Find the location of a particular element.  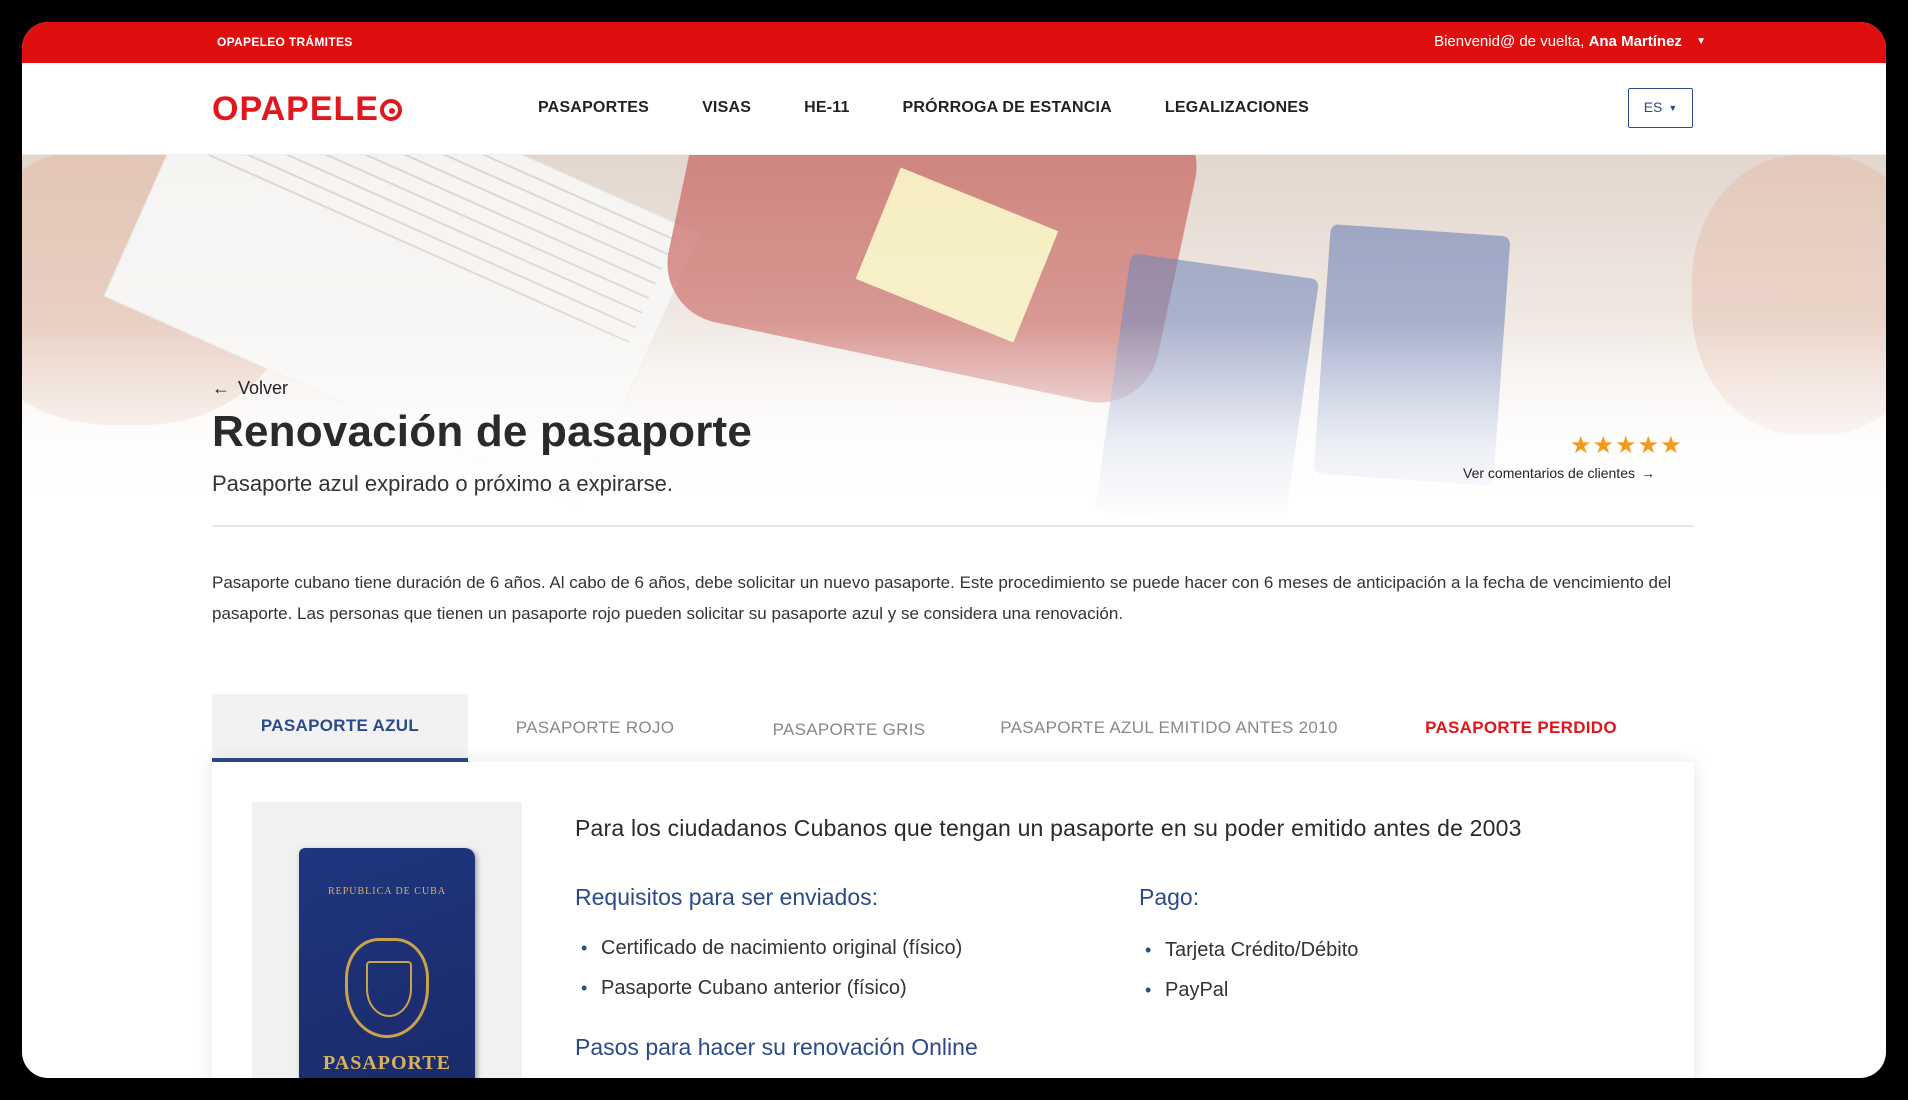

user-menu: Bienvenid@ de vuelta, Ana Martínez ▼ is located at coordinates (1570, 41).